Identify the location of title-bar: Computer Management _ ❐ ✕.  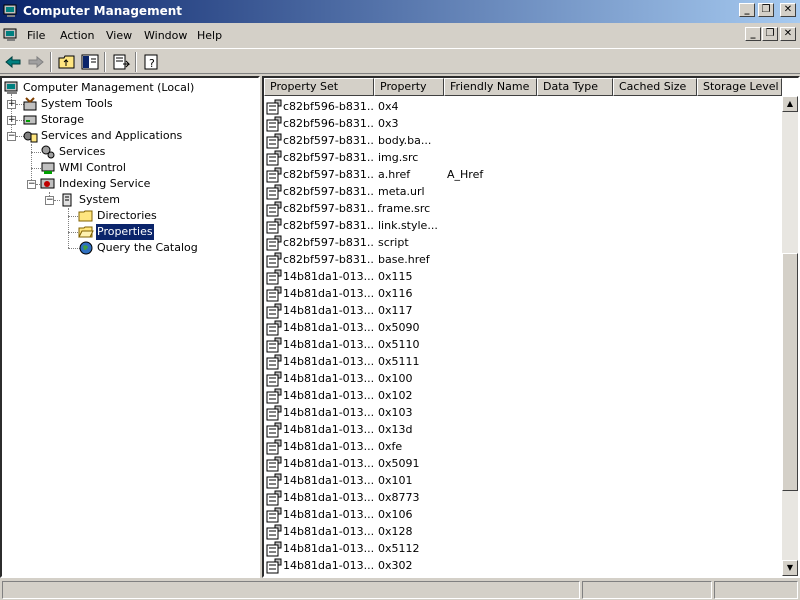
(400, 11).